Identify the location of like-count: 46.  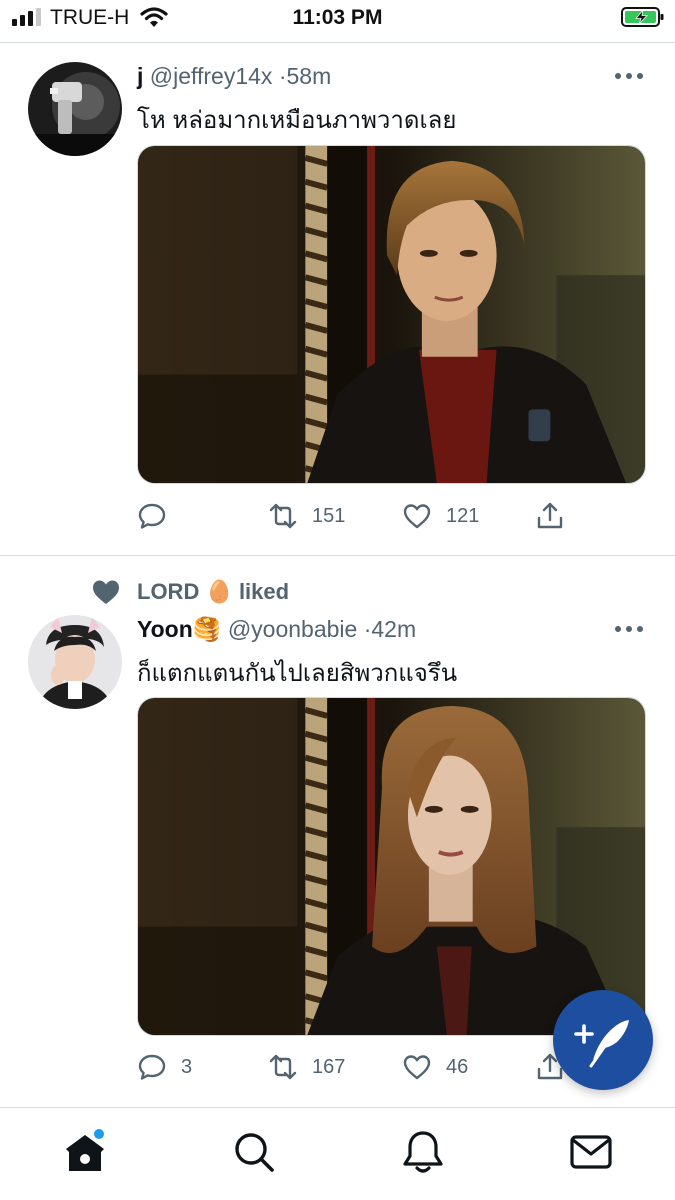
(457, 1066).